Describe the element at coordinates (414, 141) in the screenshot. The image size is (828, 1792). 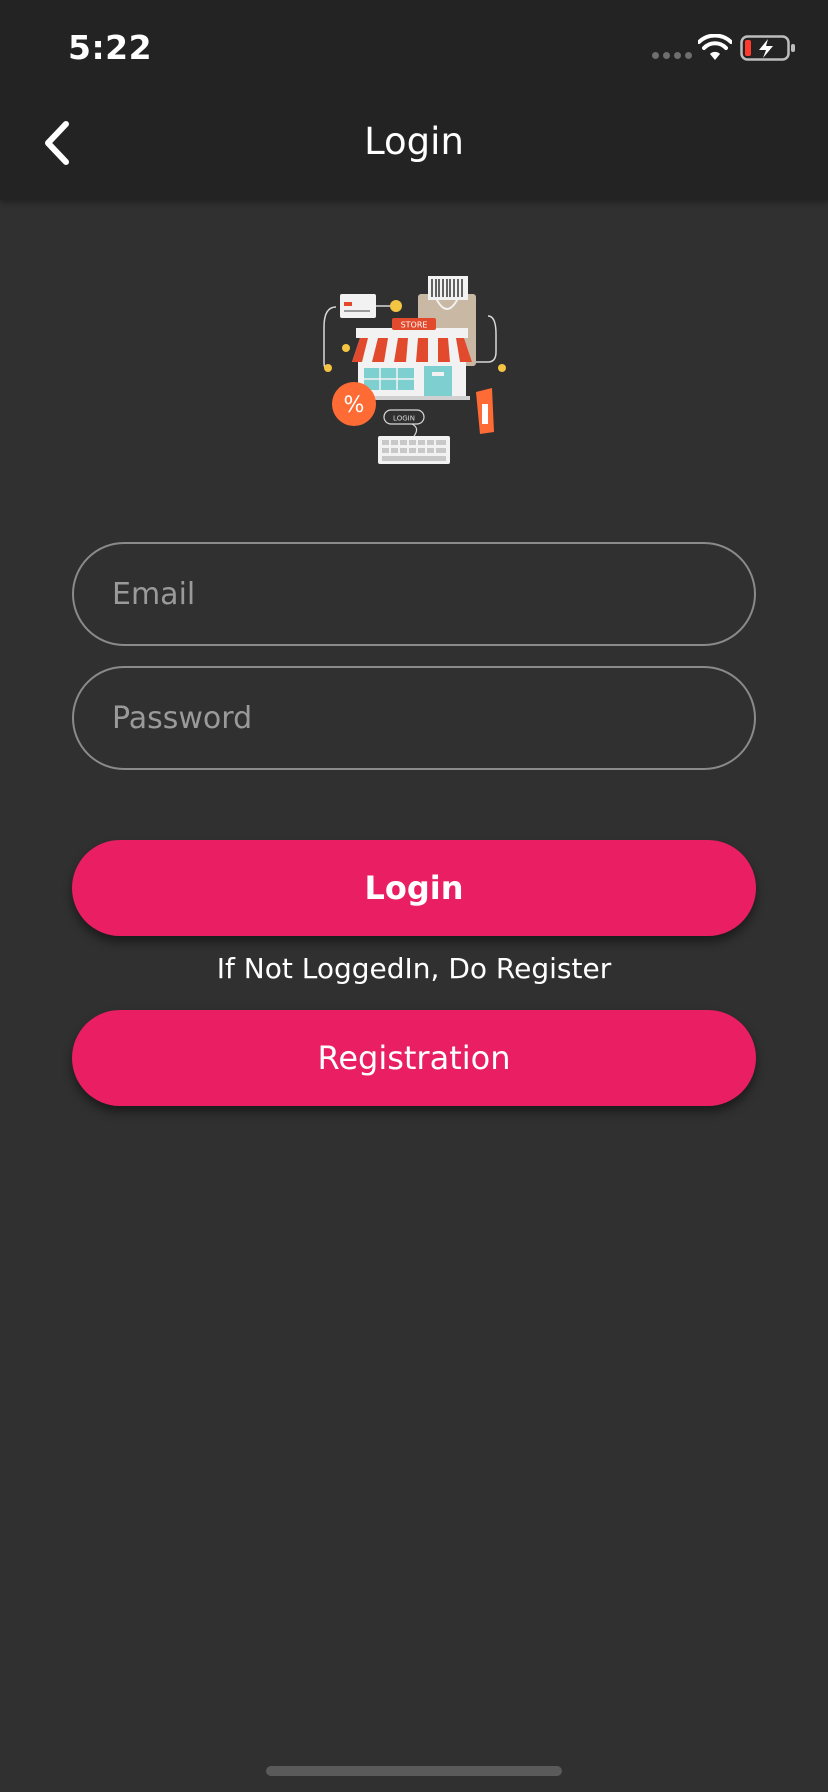
I see `page-title: Login` at that location.